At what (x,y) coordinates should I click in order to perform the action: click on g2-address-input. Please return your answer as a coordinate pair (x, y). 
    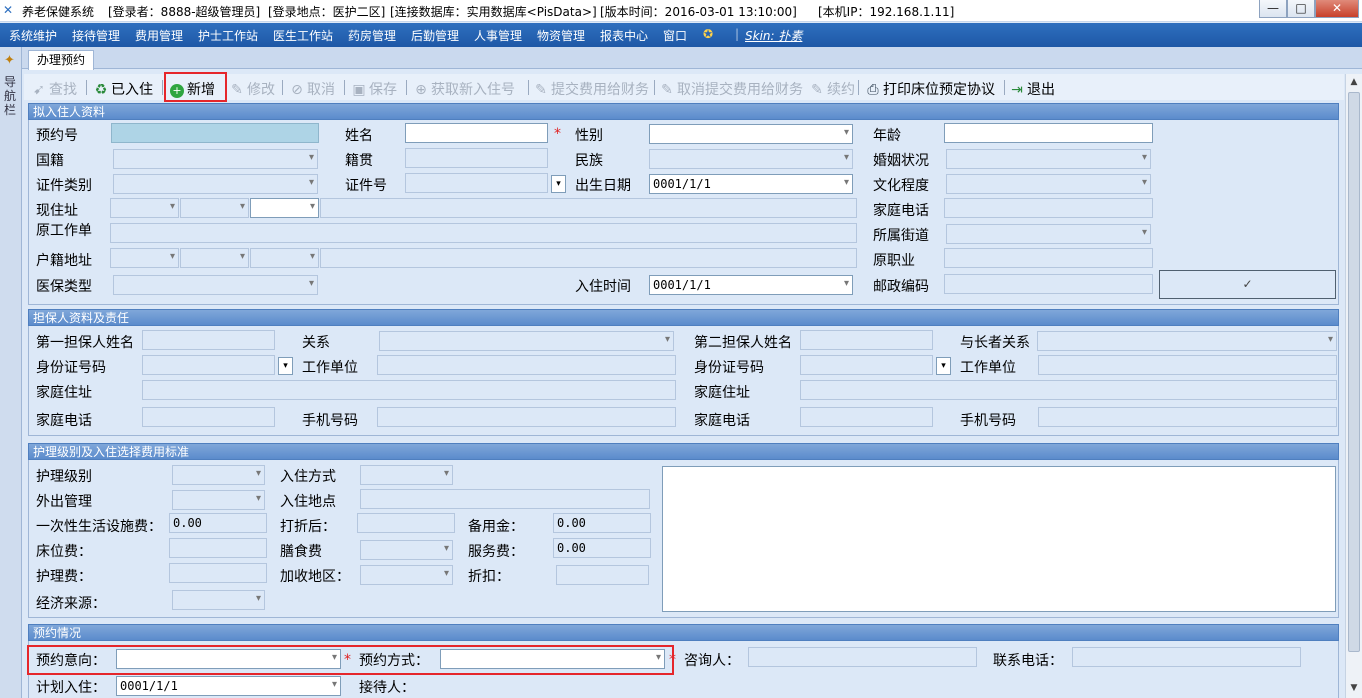
    Looking at the image, I should click on (1068, 390).